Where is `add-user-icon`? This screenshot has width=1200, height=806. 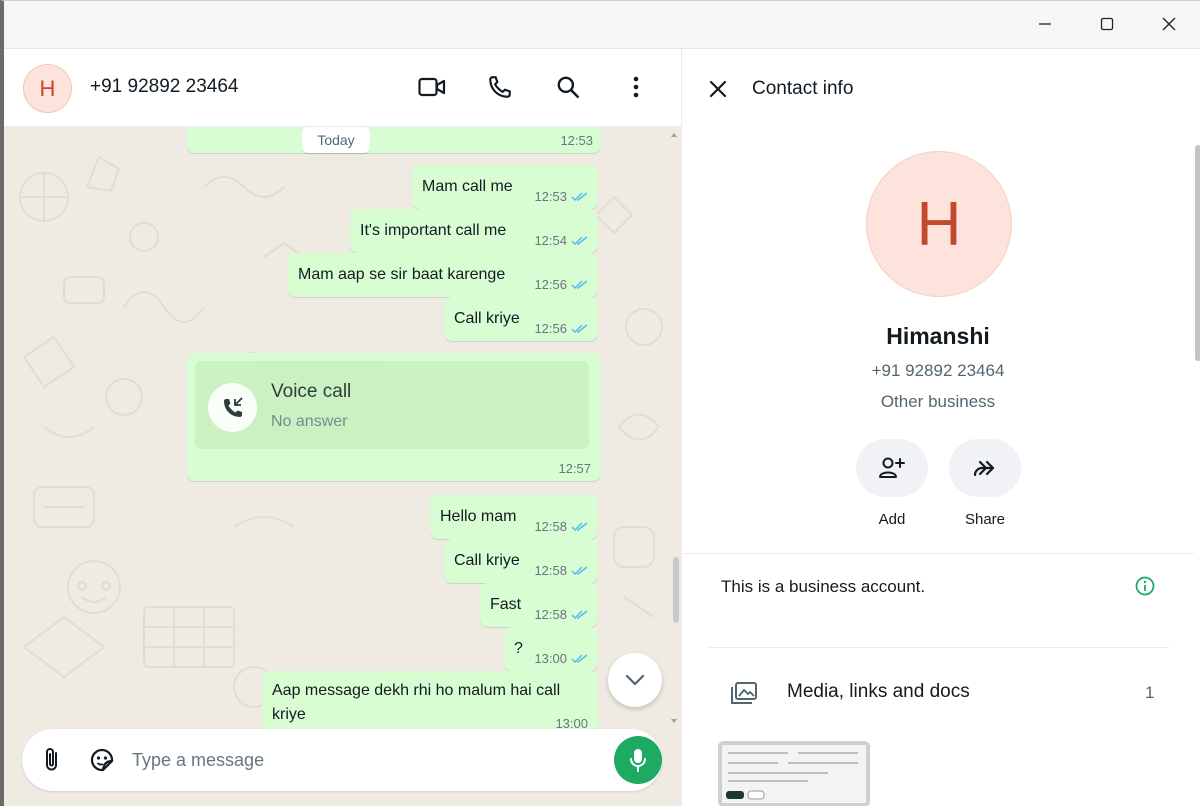 add-user-icon is located at coordinates (892, 467).